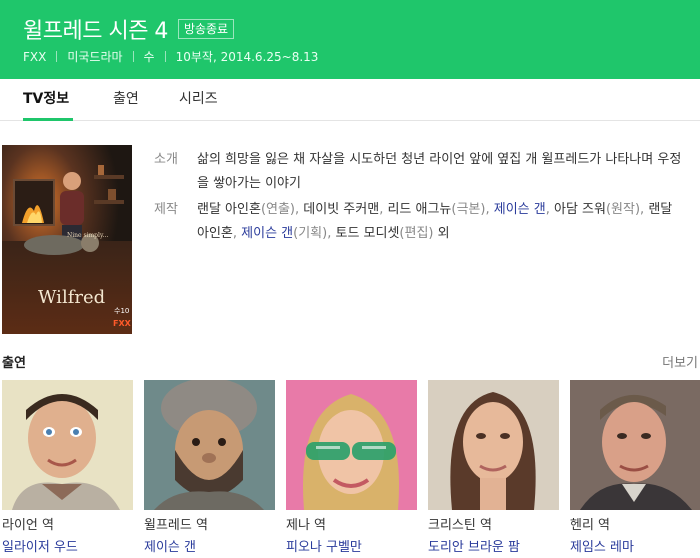 This screenshot has height=558, width=700. Describe the element at coordinates (95, 29) in the screenshot. I see `program-title: 윌프레드 시즌 4` at that location.